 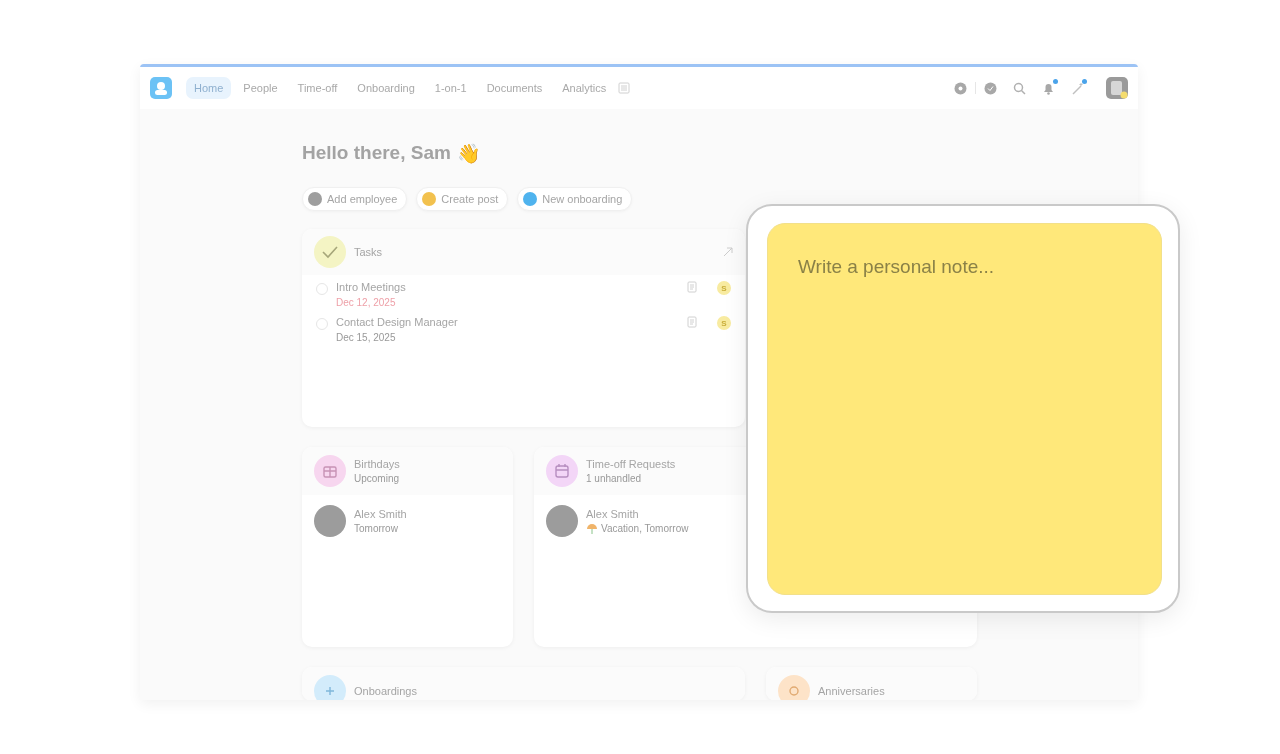 I want to click on quick-action-button: Add employee, so click(x=355, y=199).